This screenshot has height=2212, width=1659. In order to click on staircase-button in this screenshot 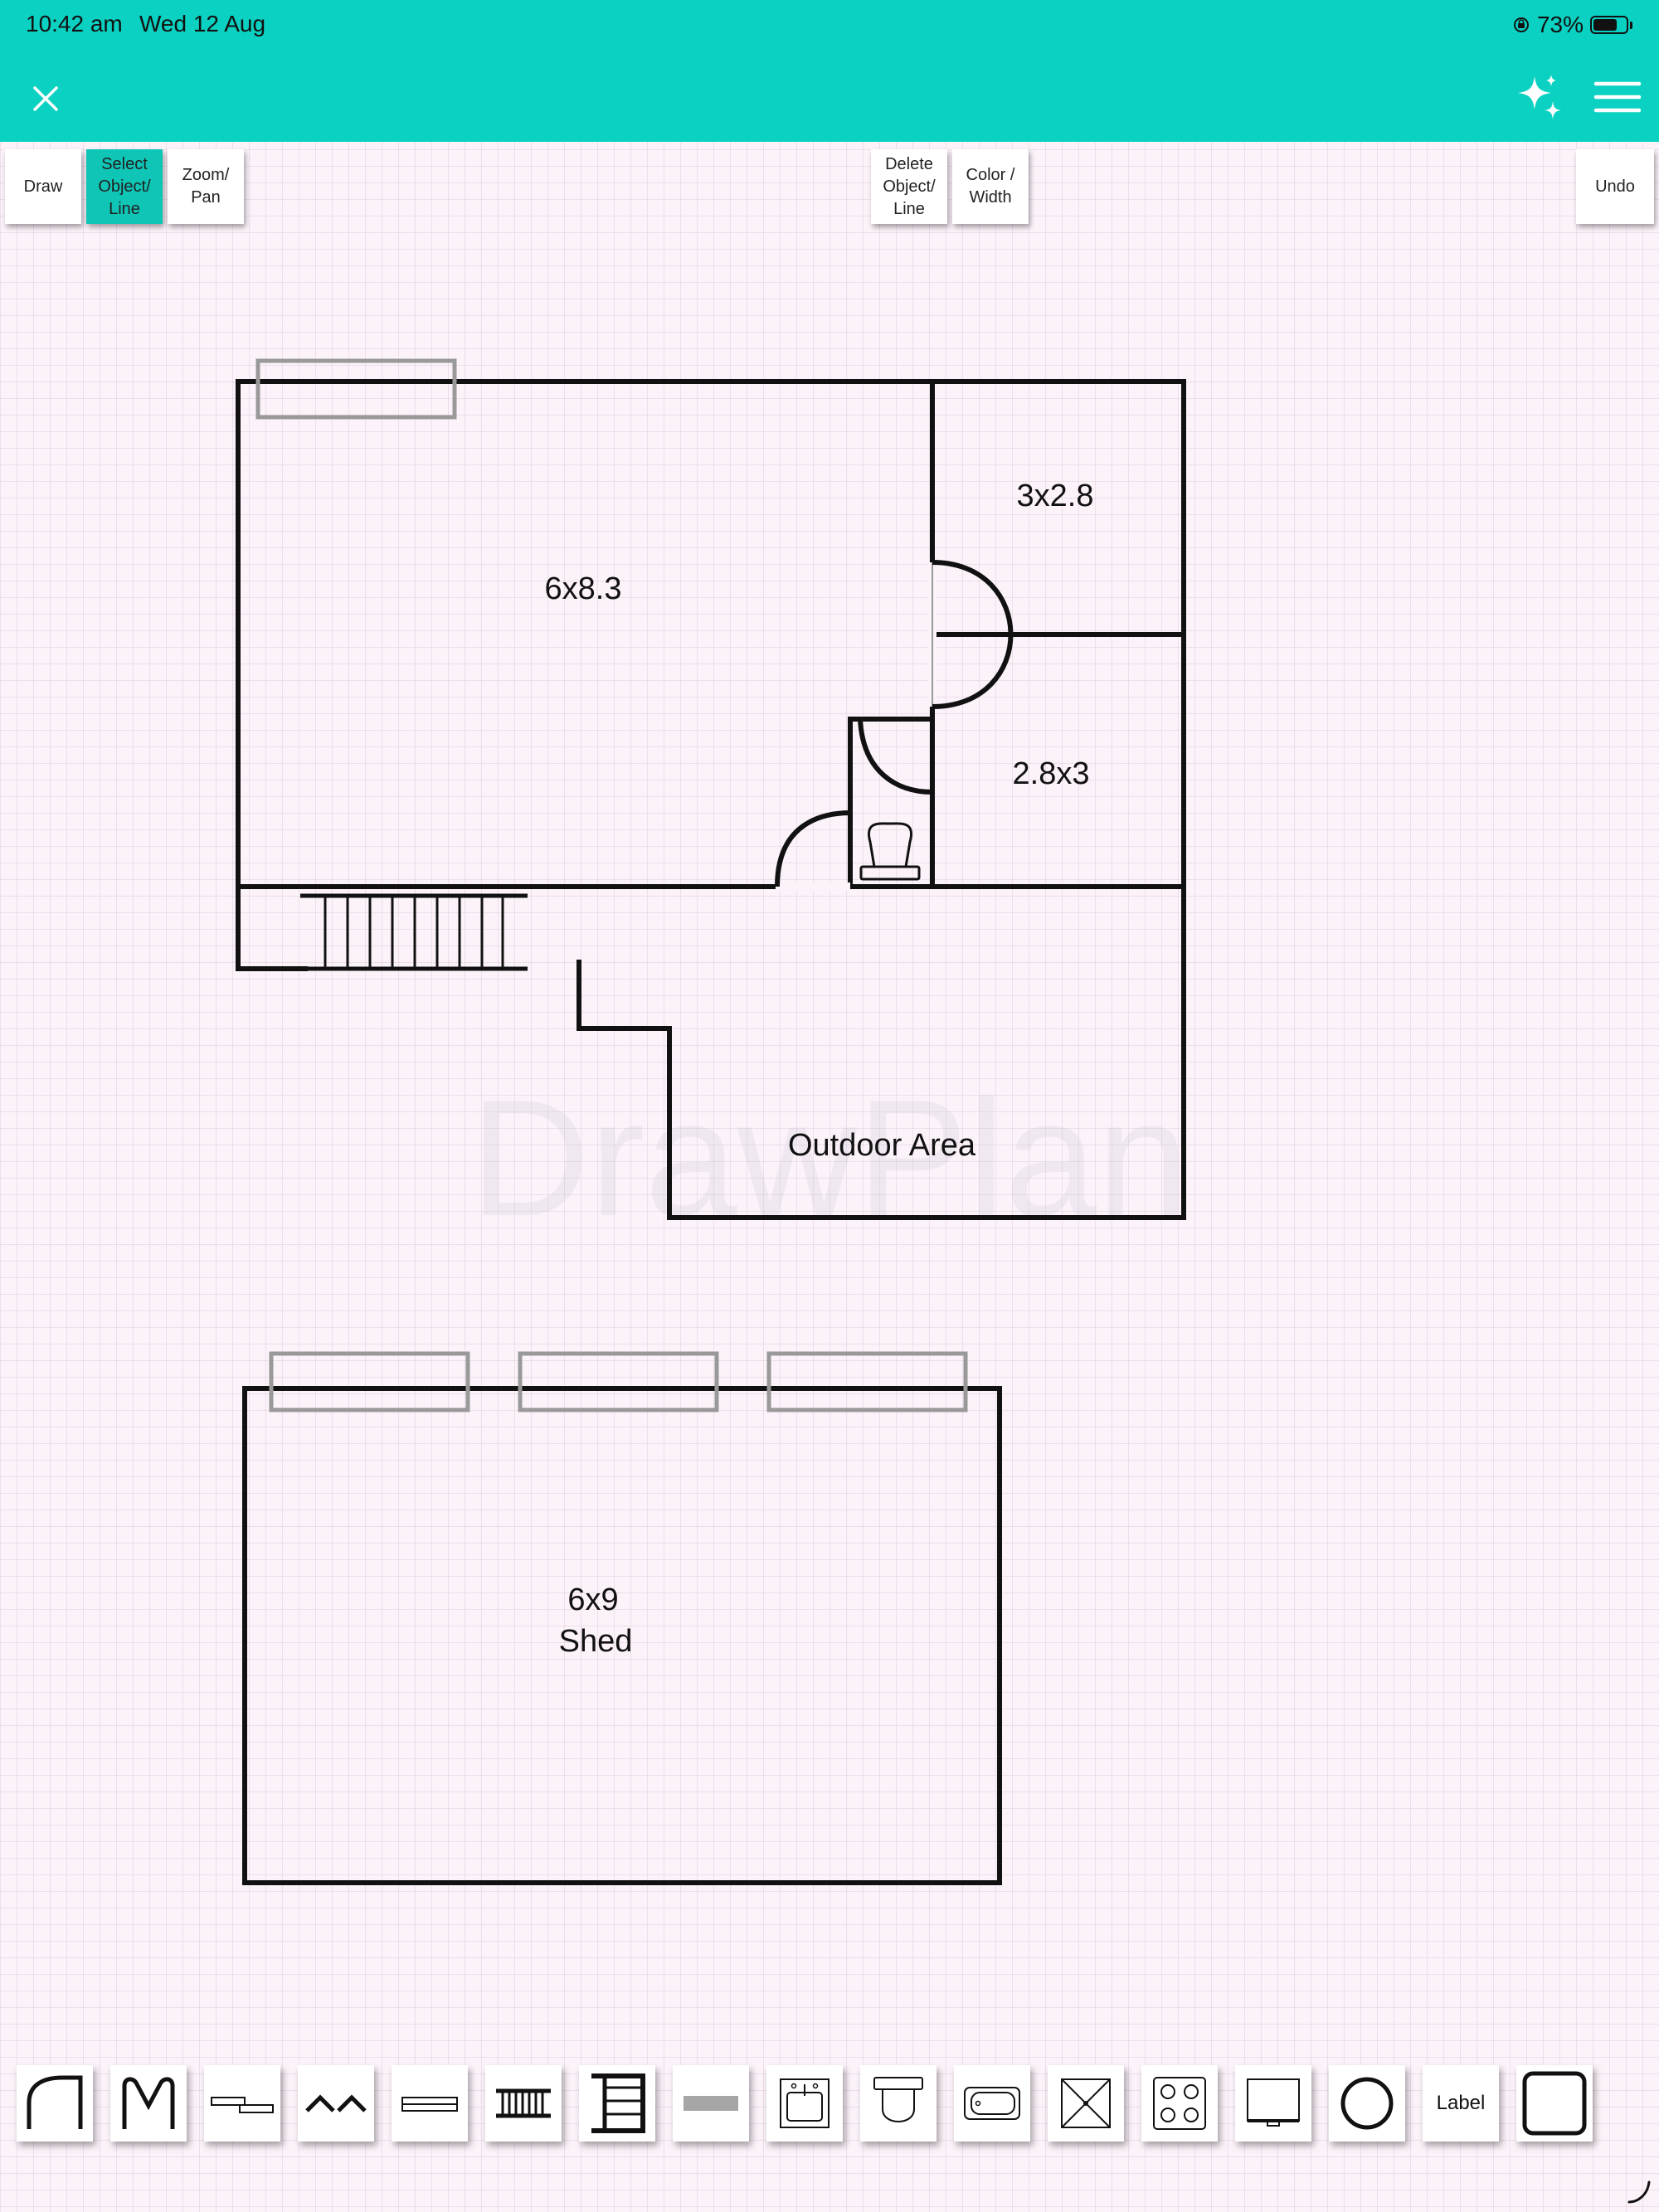, I will do `click(617, 2103)`.